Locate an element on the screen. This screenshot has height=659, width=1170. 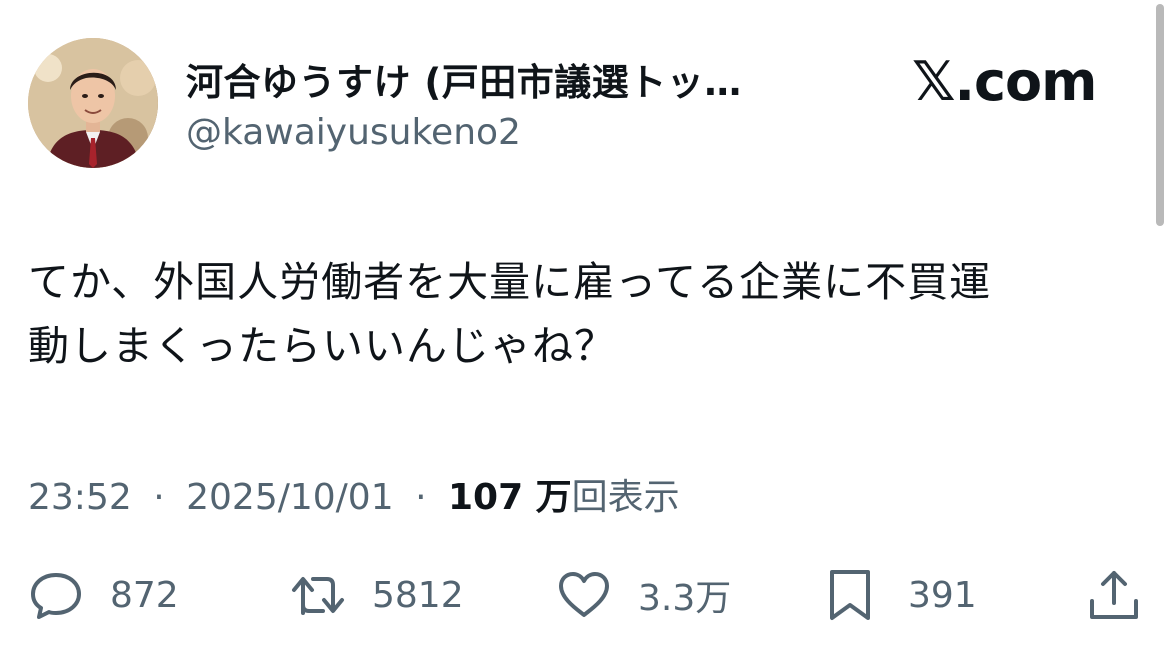
reply-count: 872 is located at coordinates (144, 595).